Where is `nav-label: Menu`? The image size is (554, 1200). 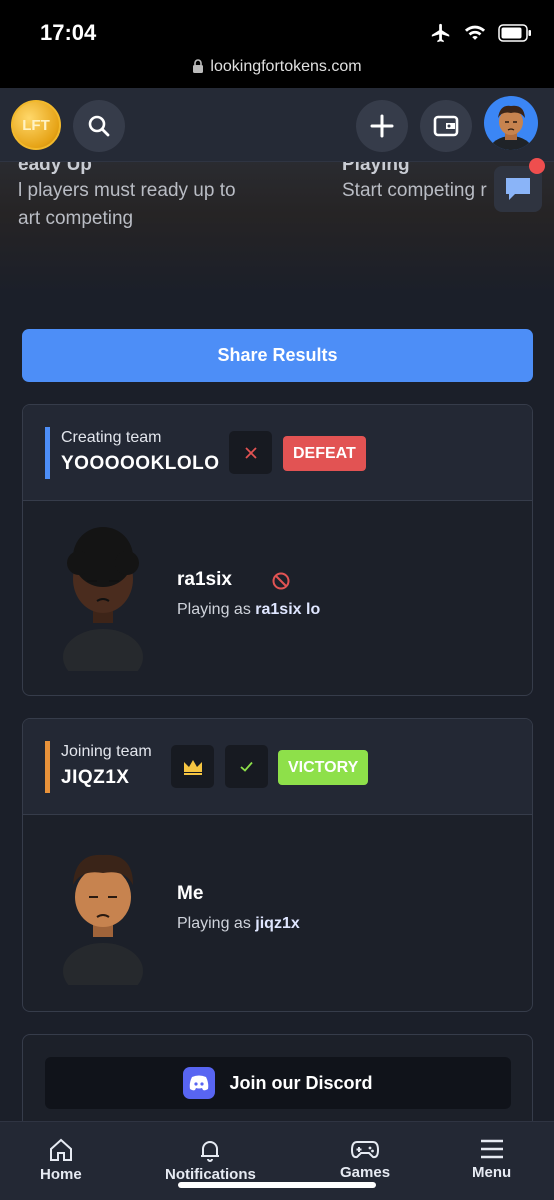
nav-label: Menu is located at coordinates (492, 1172).